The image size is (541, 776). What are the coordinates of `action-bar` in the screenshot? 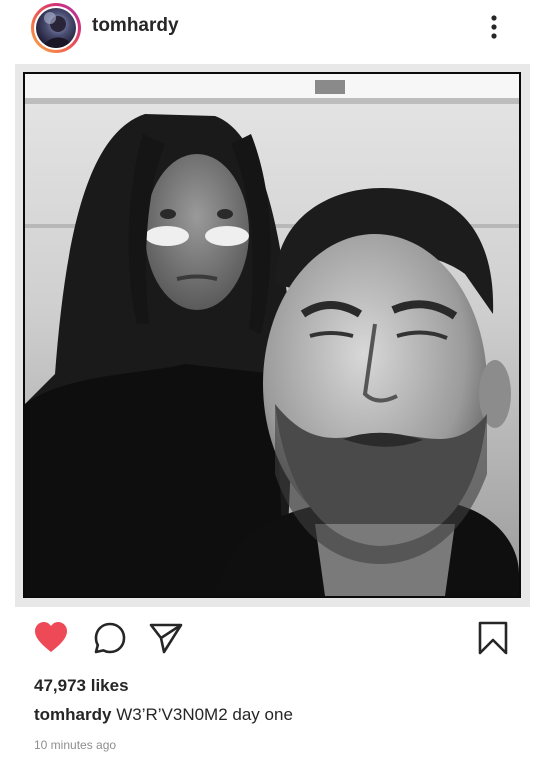 It's located at (270, 642).